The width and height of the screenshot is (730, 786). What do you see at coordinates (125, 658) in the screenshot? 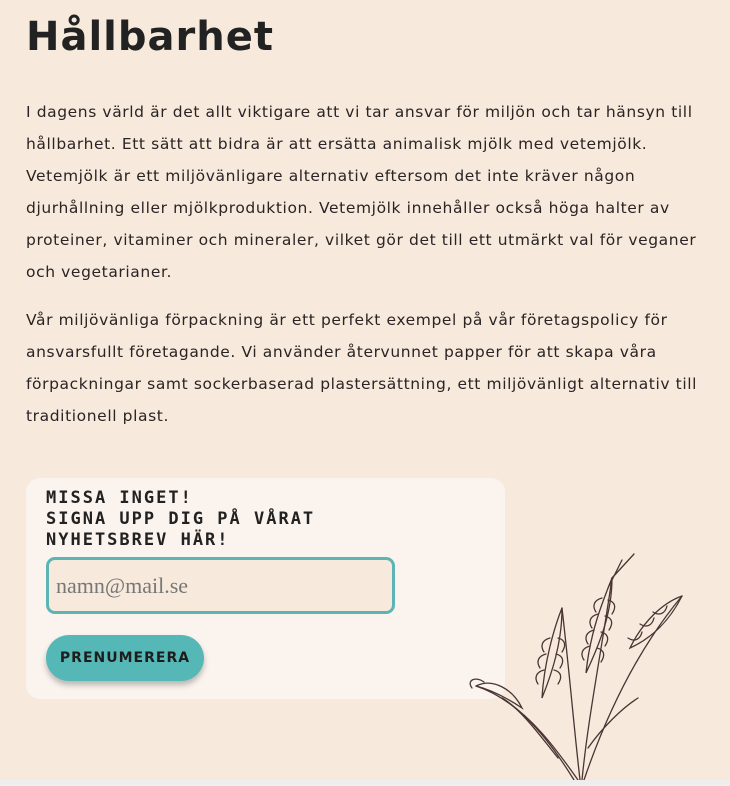
I see `subscribe-button: PRENUMERERA` at bounding box center [125, 658].